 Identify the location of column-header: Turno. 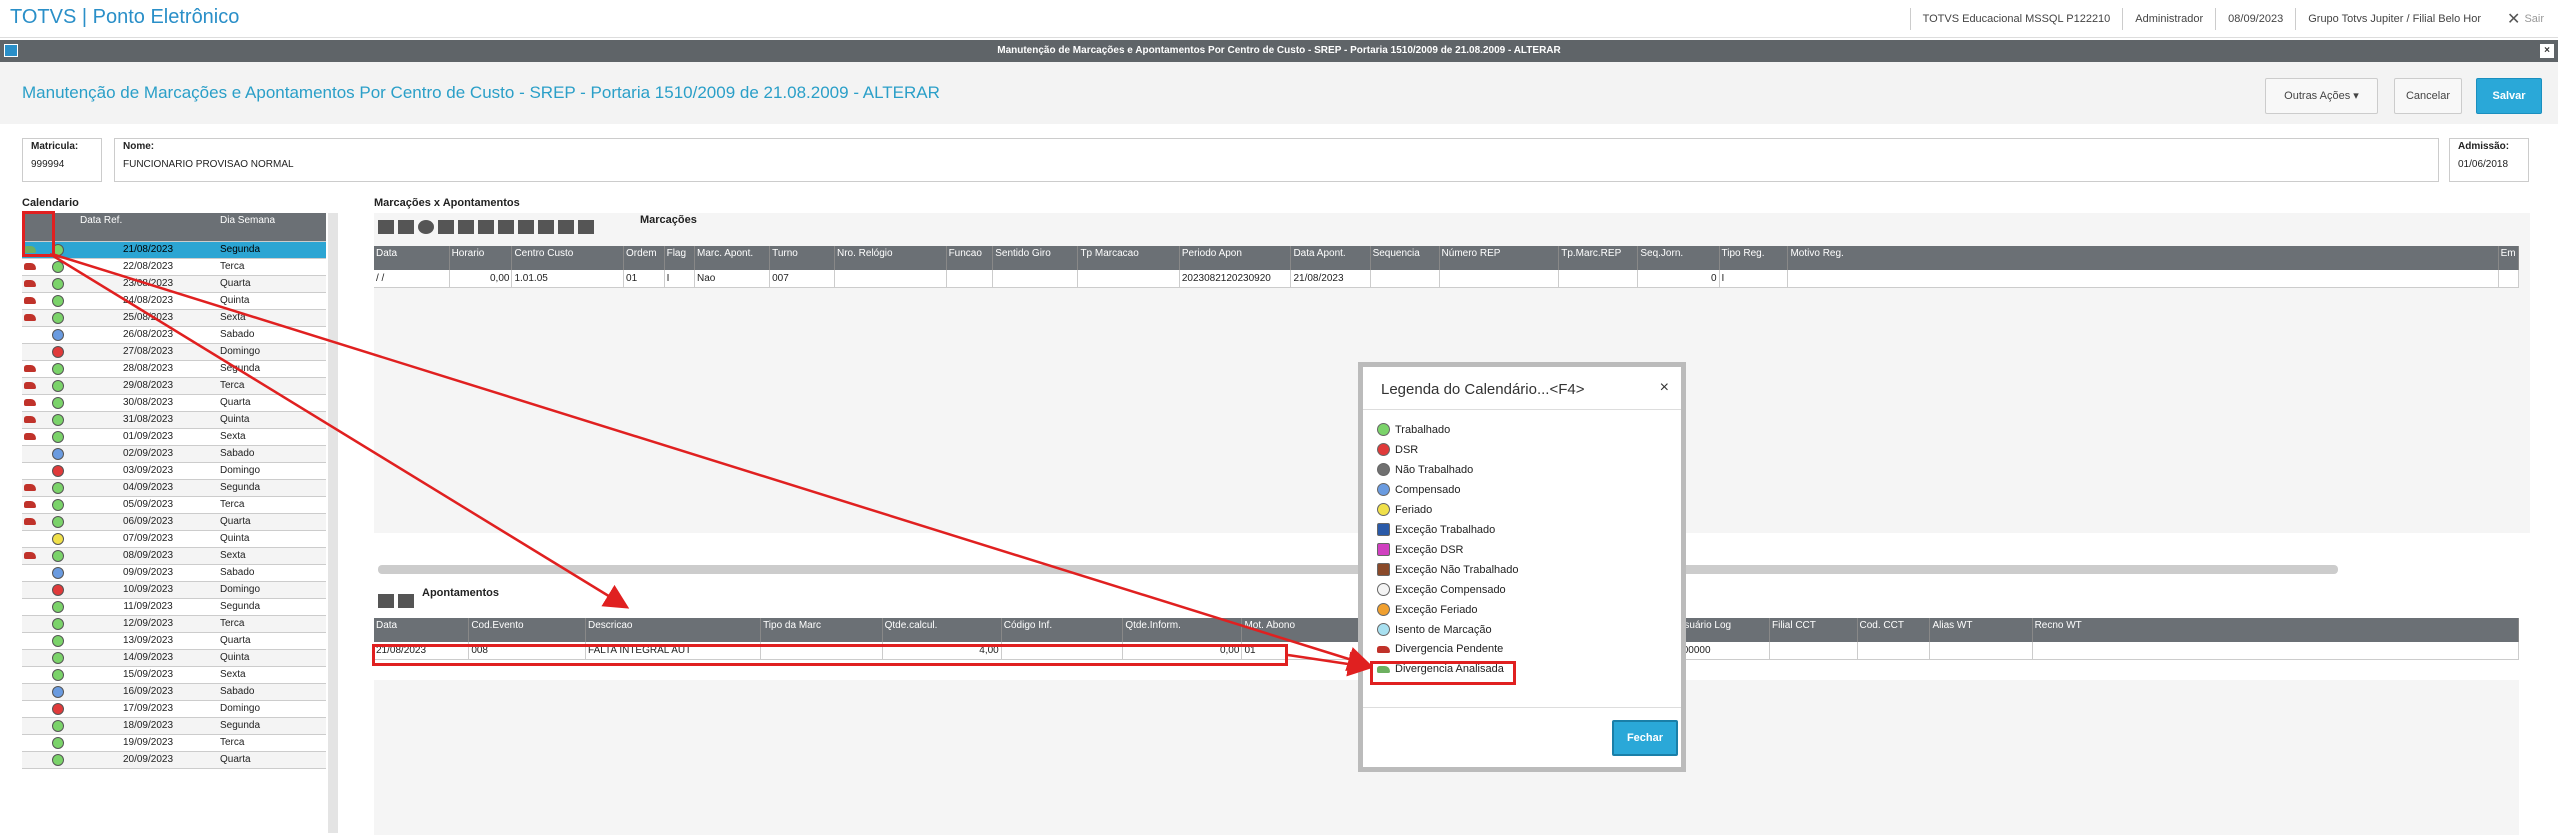
(802, 258).